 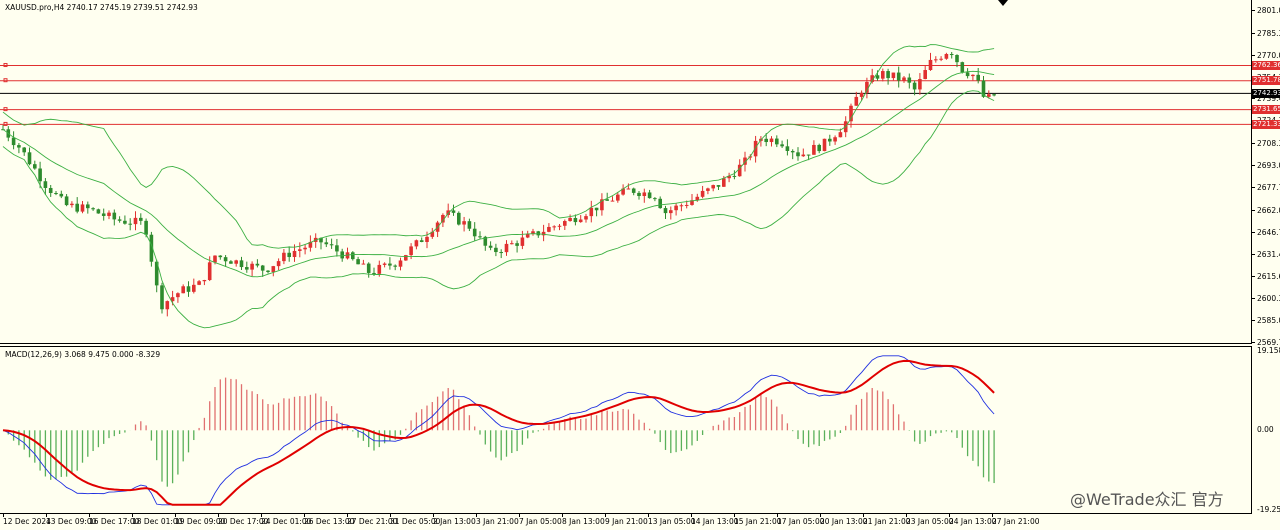 What do you see at coordinates (497, 521) in the screenshot?
I see `time-tick-label: 3 Jan 21:00` at bounding box center [497, 521].